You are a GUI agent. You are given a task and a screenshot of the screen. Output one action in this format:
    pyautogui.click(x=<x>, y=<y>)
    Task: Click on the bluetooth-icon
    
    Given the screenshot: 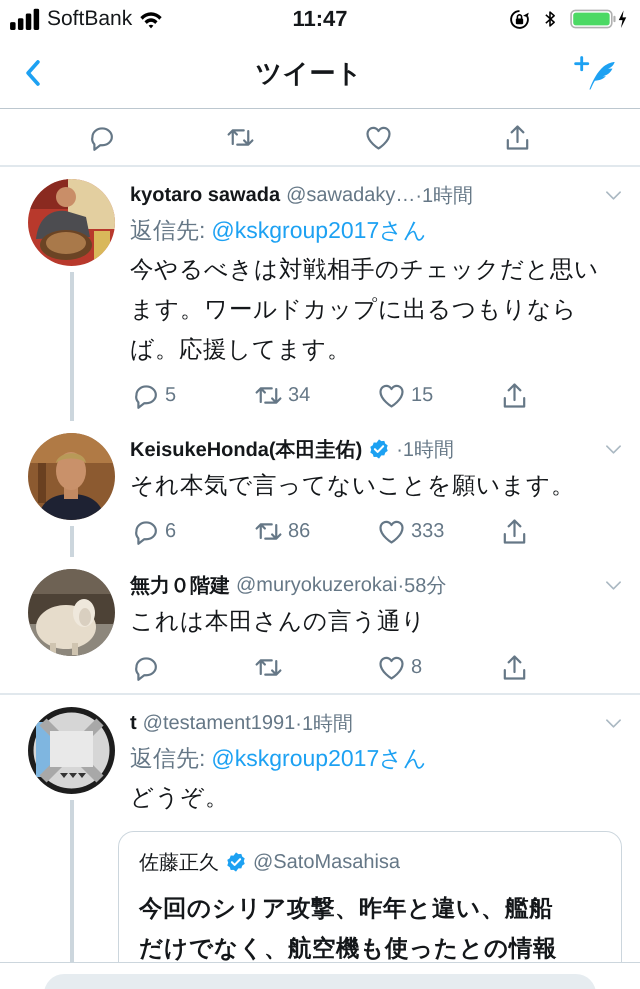 What is the action you would take?
    pyautogui.click(x=550, y=19)
    